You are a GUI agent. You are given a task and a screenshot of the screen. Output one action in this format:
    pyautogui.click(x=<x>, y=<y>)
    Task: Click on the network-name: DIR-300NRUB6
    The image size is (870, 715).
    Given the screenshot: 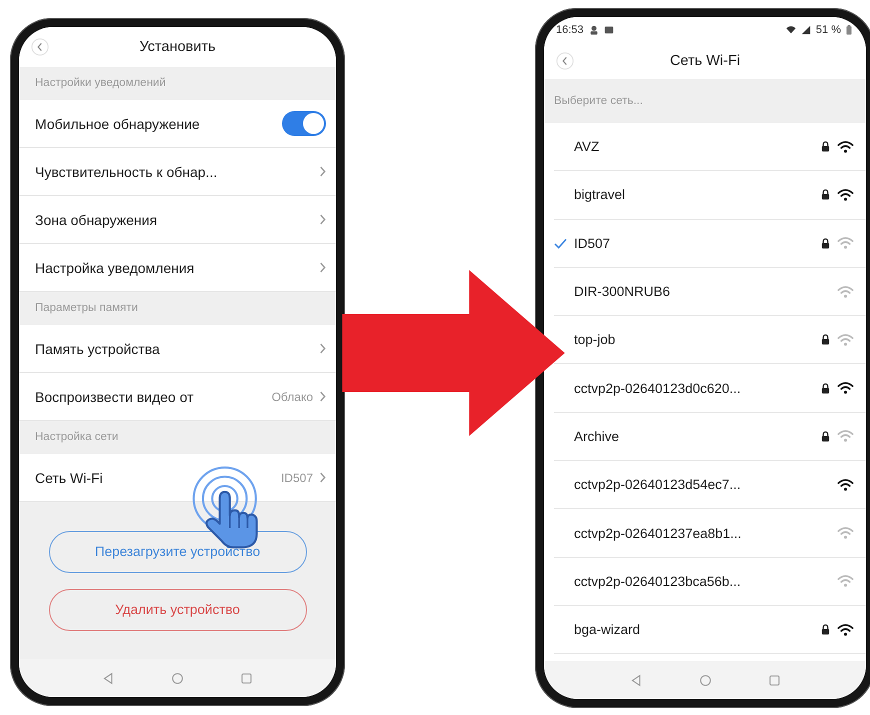 What is the action you would take?
    pyautogui.click(x=623, y=292)
    